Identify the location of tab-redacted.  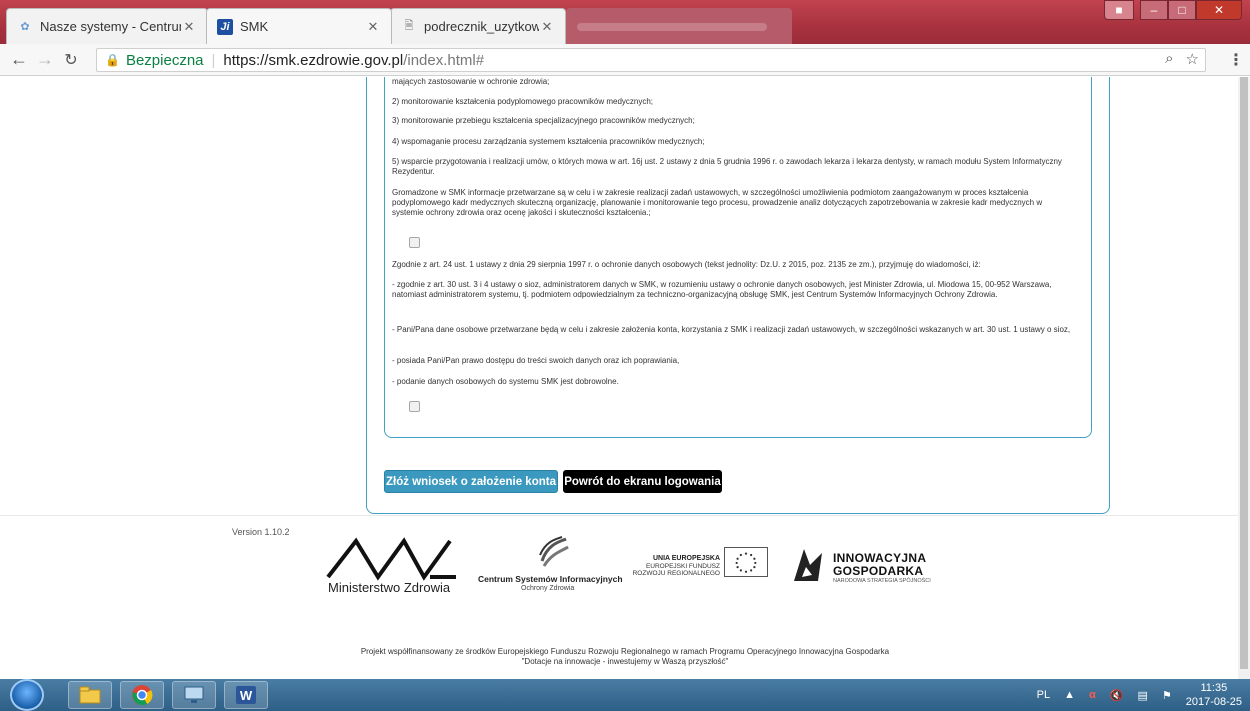
(679, 26).